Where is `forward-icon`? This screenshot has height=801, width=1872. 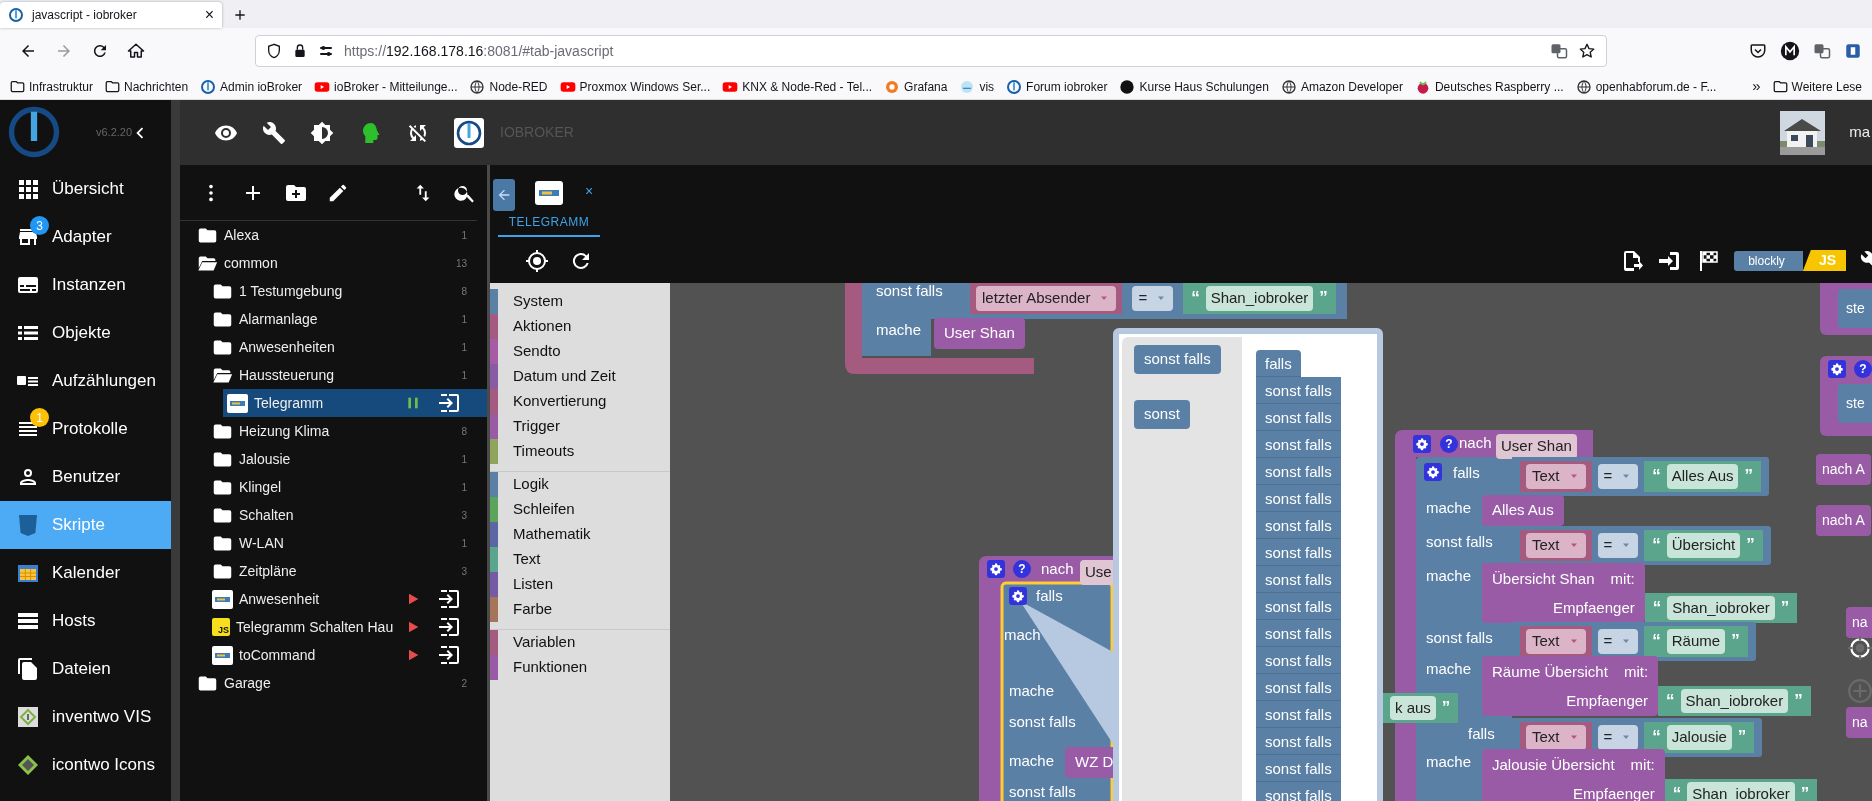
forward-icon is located at coordinates (64, 51).